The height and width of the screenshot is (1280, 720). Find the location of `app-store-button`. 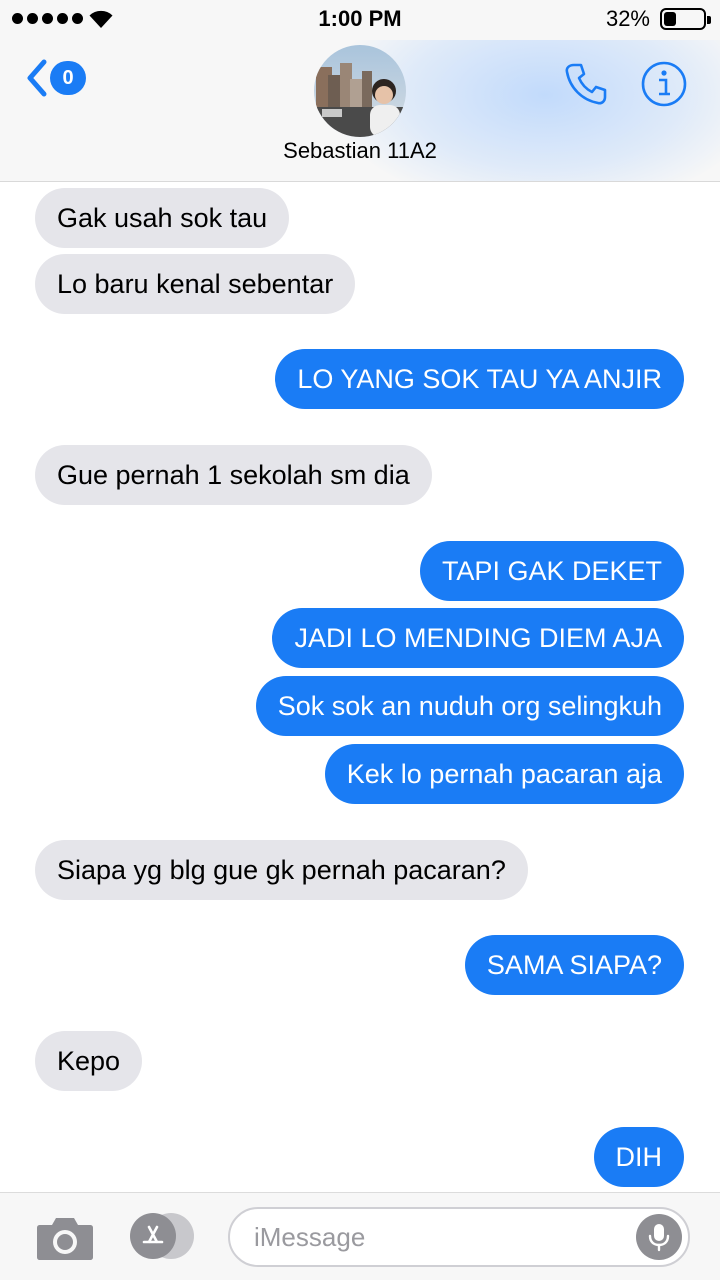

app-store-button is located at coordinates (163, 1236).